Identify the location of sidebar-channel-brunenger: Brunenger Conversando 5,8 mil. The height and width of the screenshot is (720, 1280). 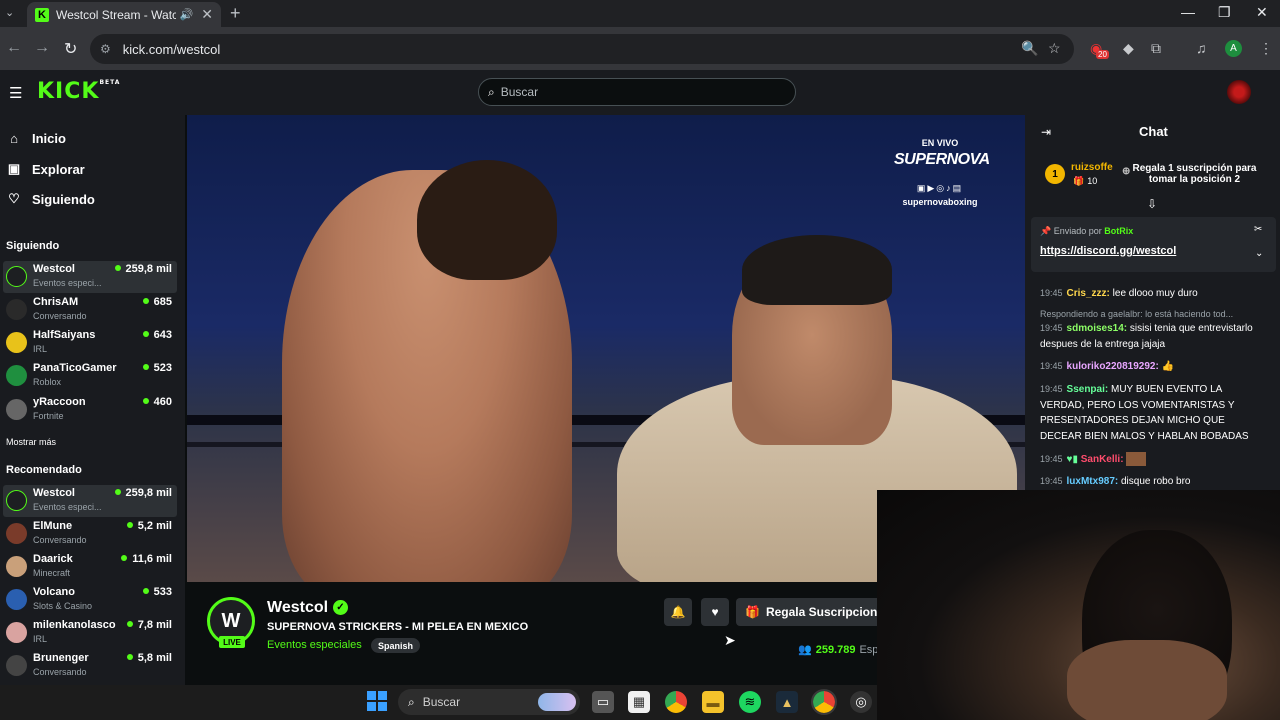
(90, 666).